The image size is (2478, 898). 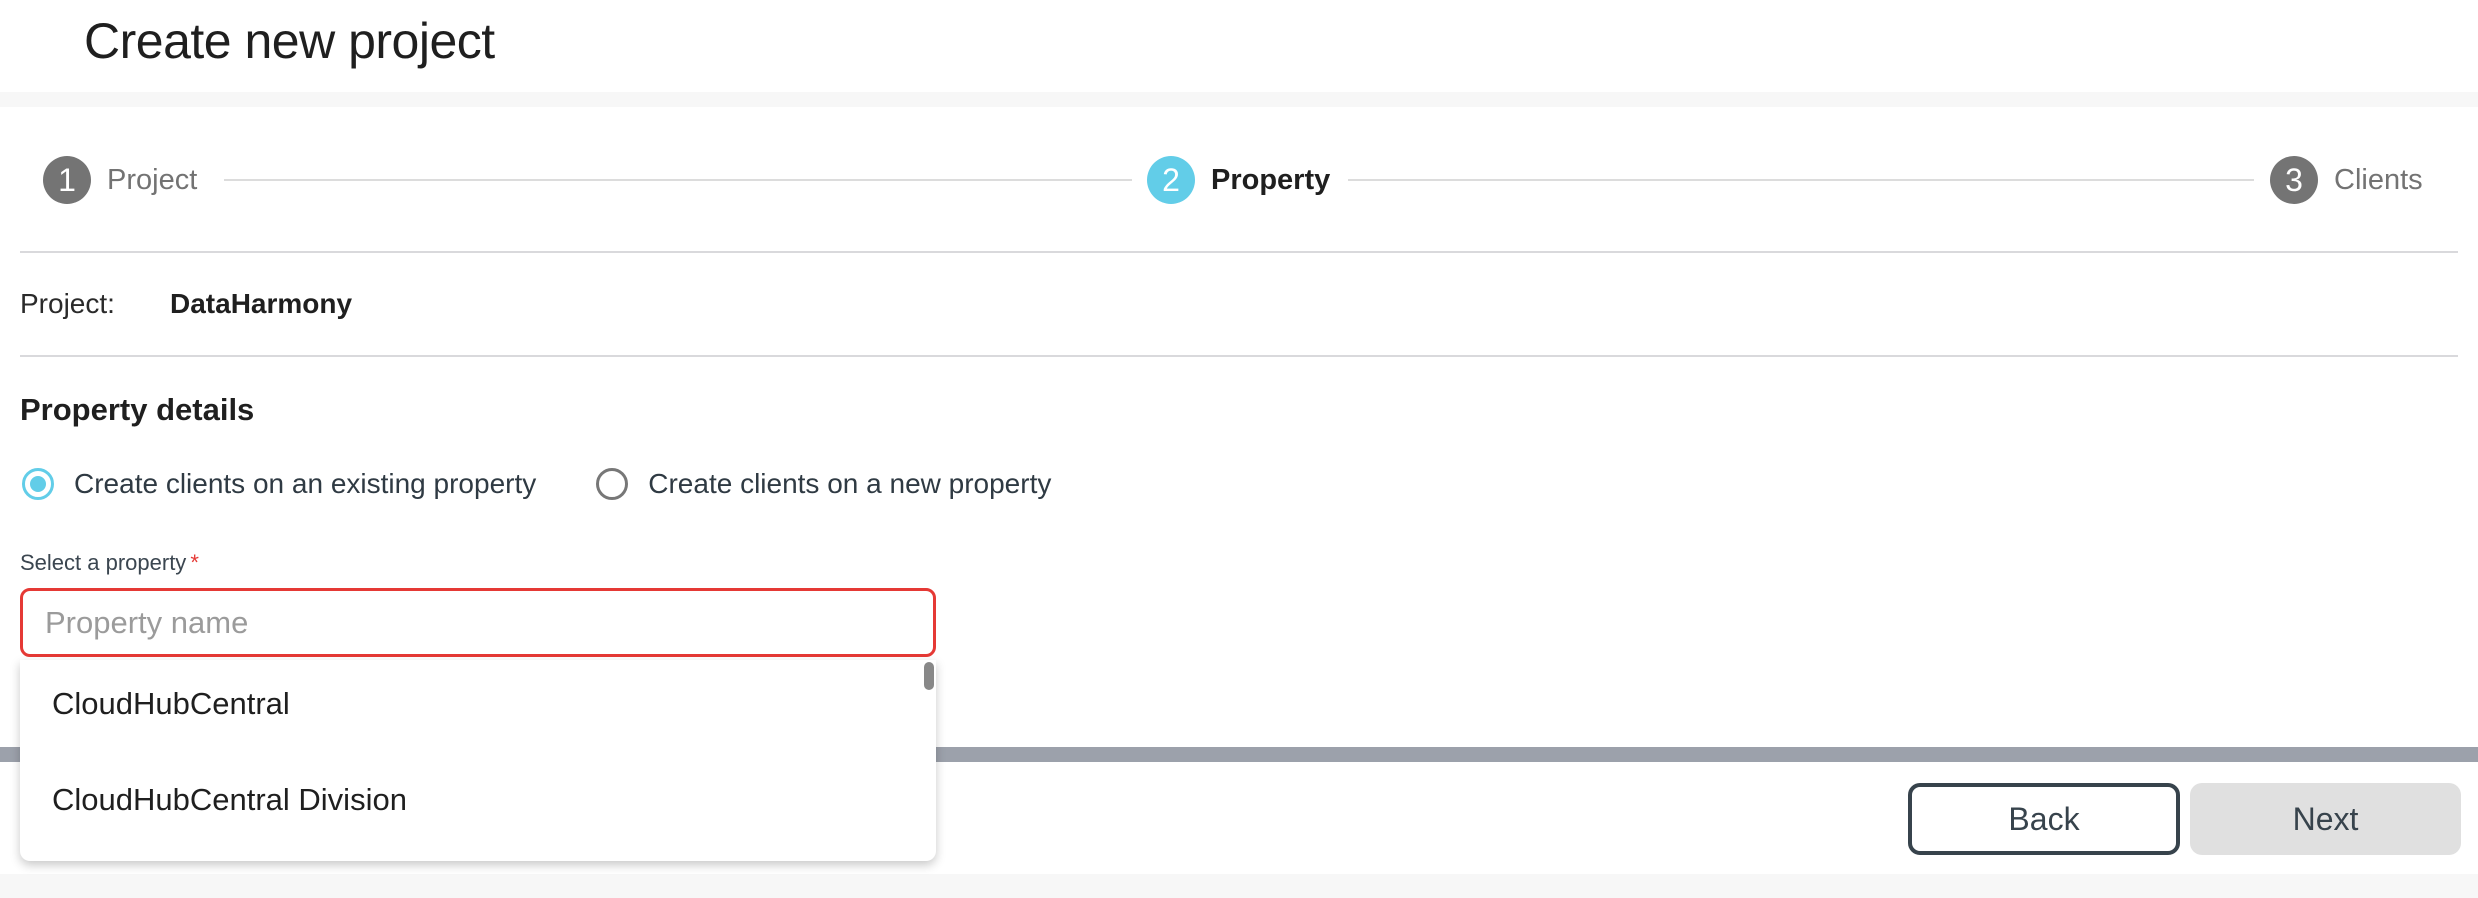 I want to click on required-marker: *, so click(x=194, y=562).